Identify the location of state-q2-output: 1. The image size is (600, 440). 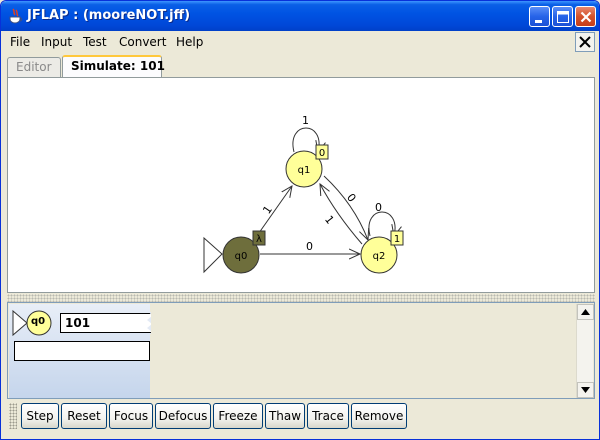
(397, 239).